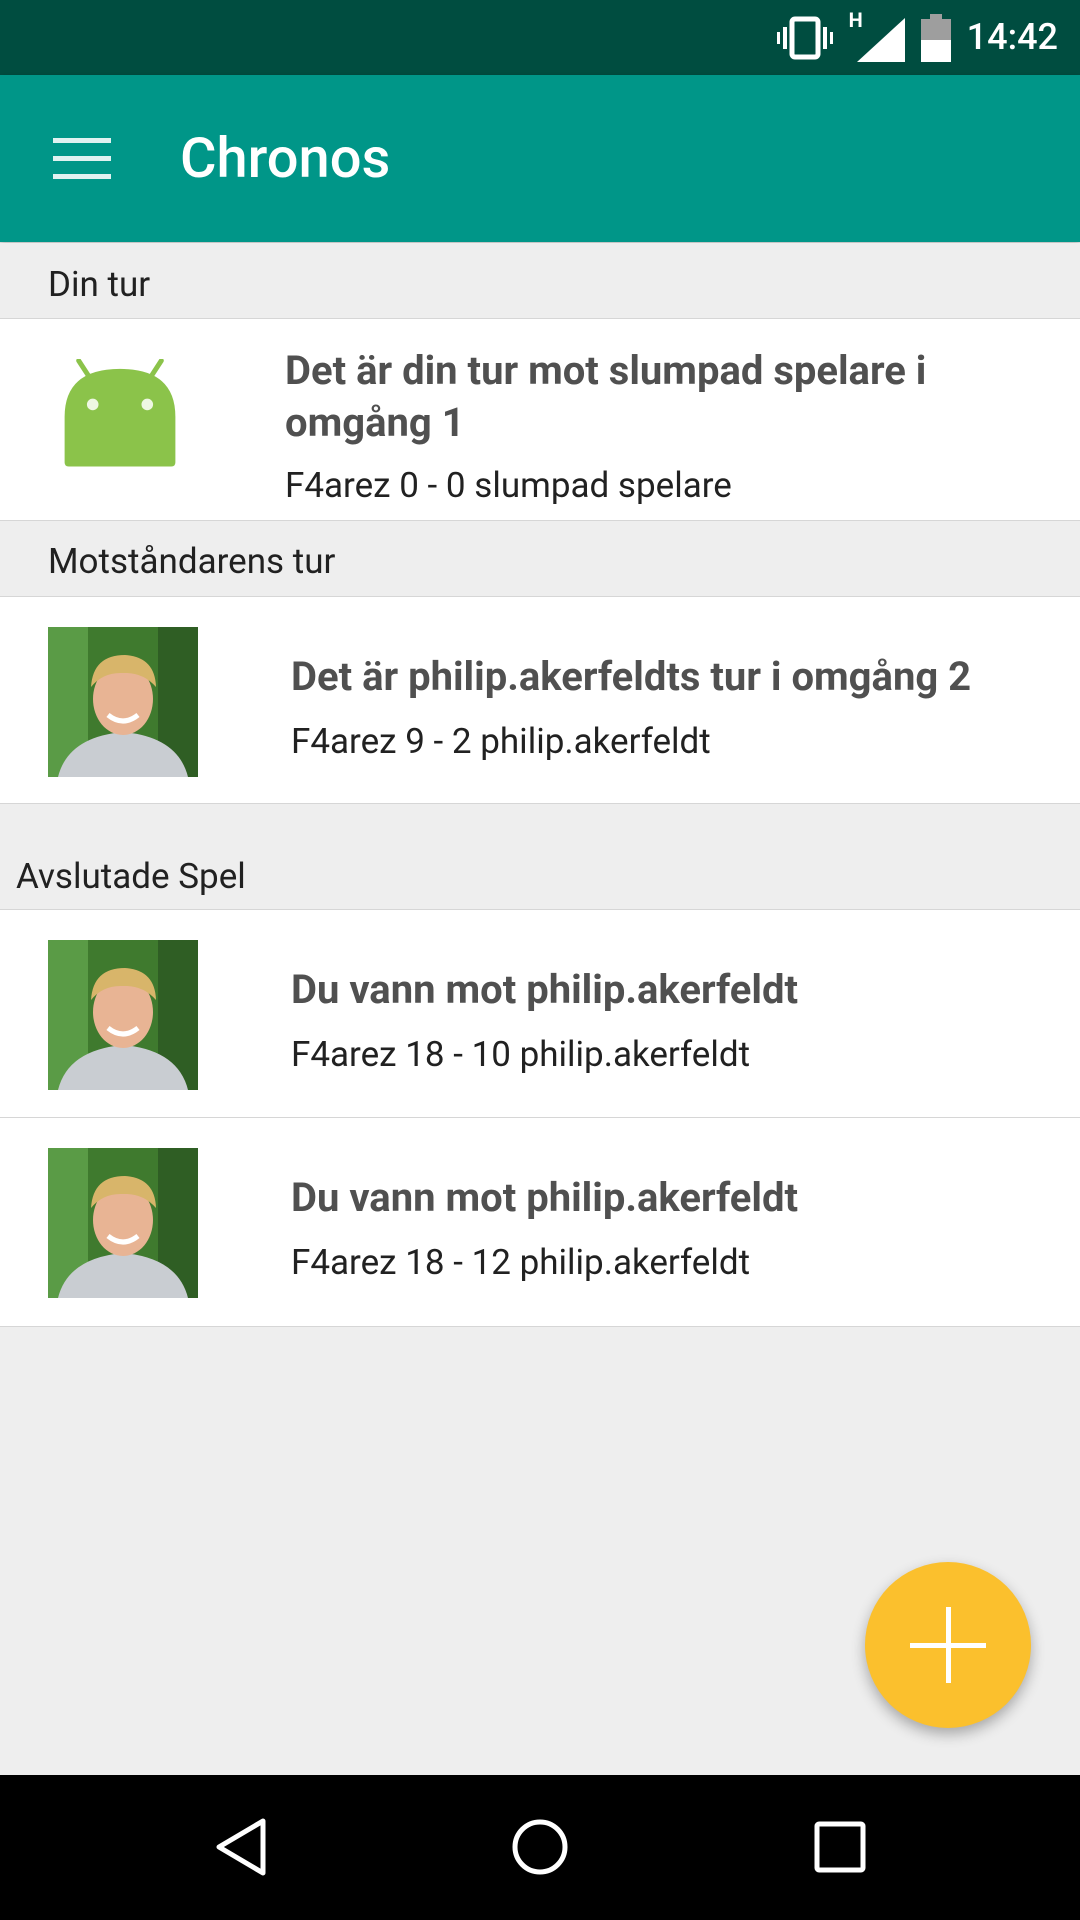  What do you see at coordinates (631, 676) in the screenshot?
I see `game-title: Det är philip.akerfeldts tur i omgång 2` at bounding box center [631, 676].